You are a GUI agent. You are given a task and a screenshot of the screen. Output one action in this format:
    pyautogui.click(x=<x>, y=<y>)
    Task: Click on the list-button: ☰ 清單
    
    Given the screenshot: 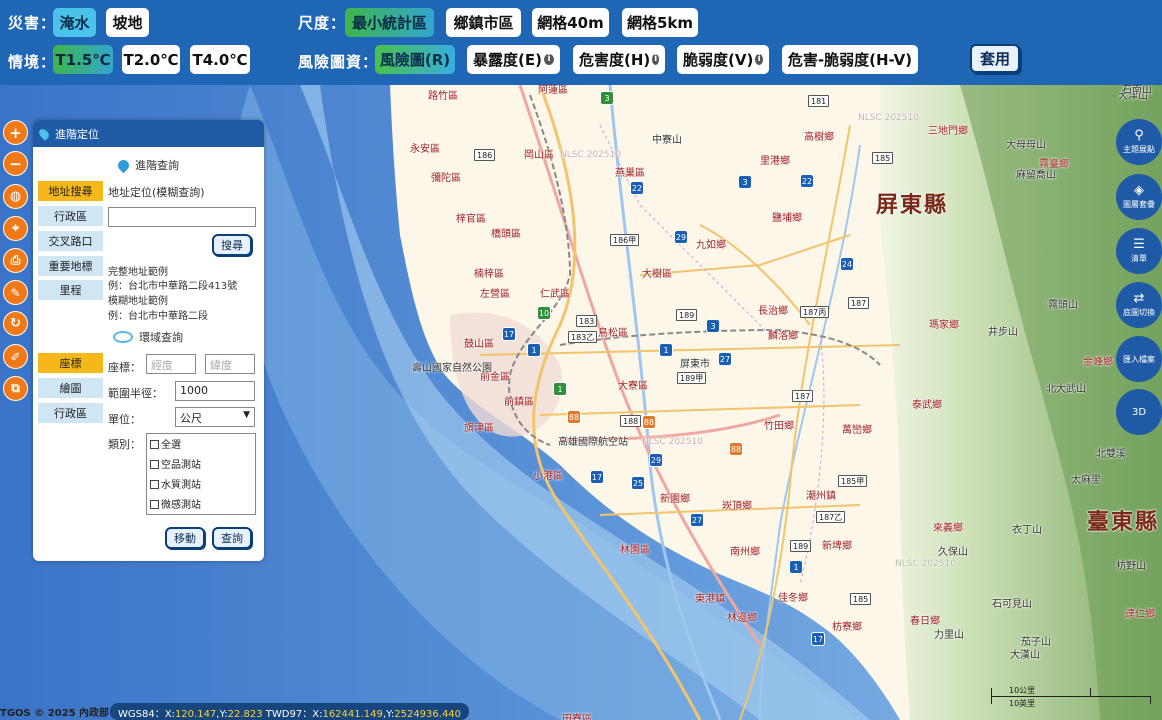 What is the action you would take?
    pyautogui.click(x=1139, y=251)
    